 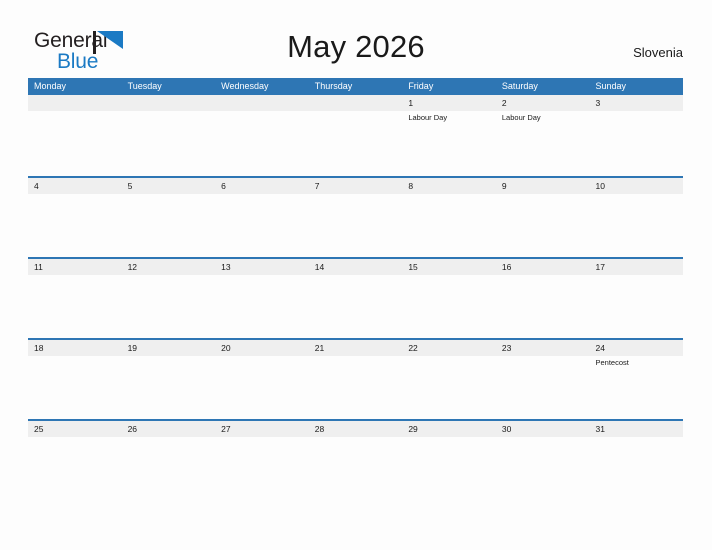 I want to click on day-number: 25, so click(x=39, y=429).